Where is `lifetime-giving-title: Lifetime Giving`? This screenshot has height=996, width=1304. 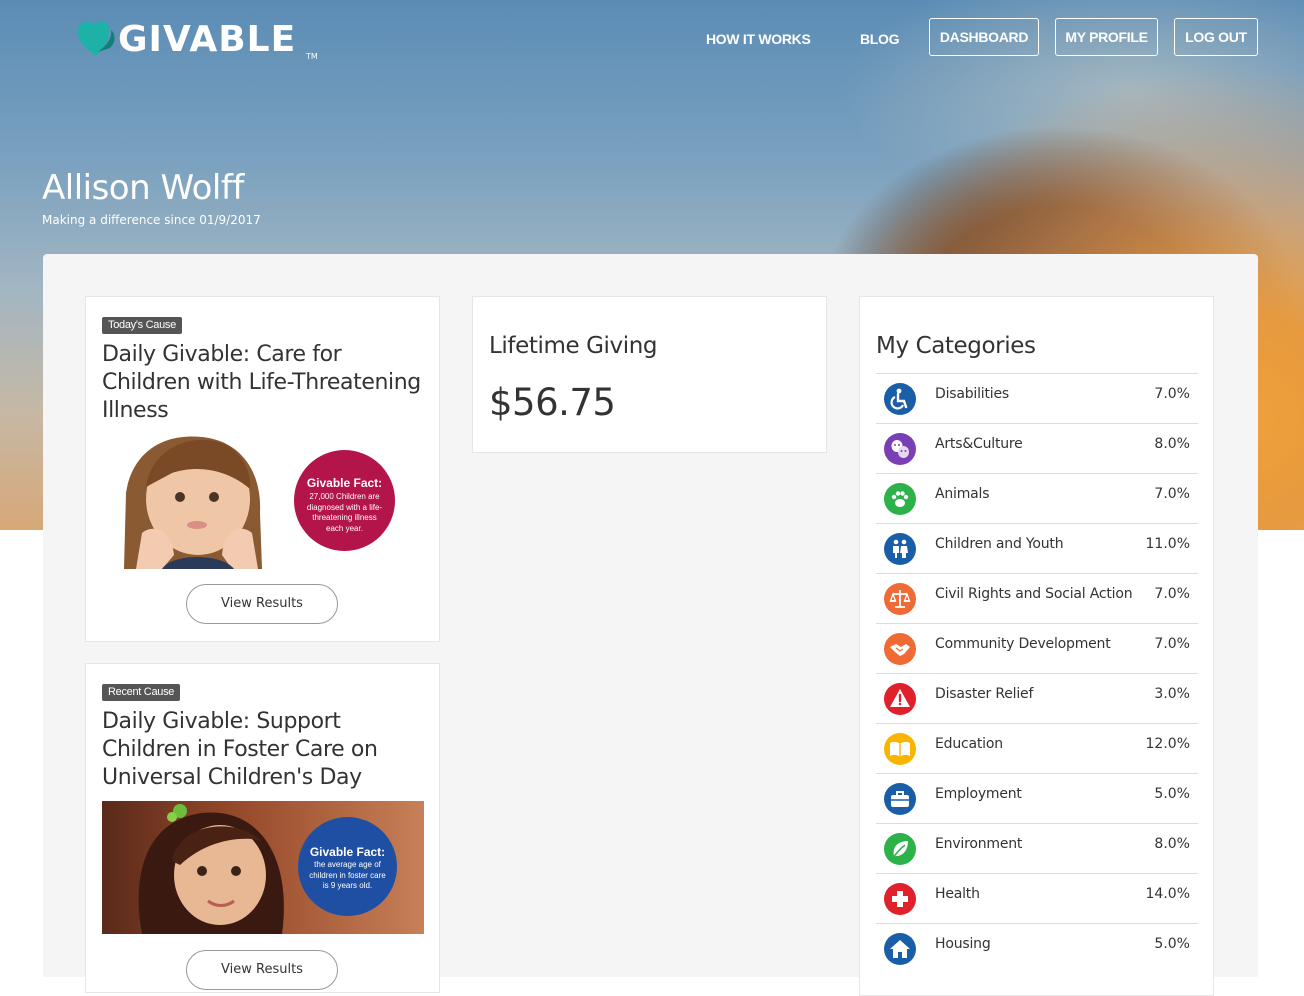
lifetime-giving-title: Lifetime Giving is located at coordinates (573, 346).